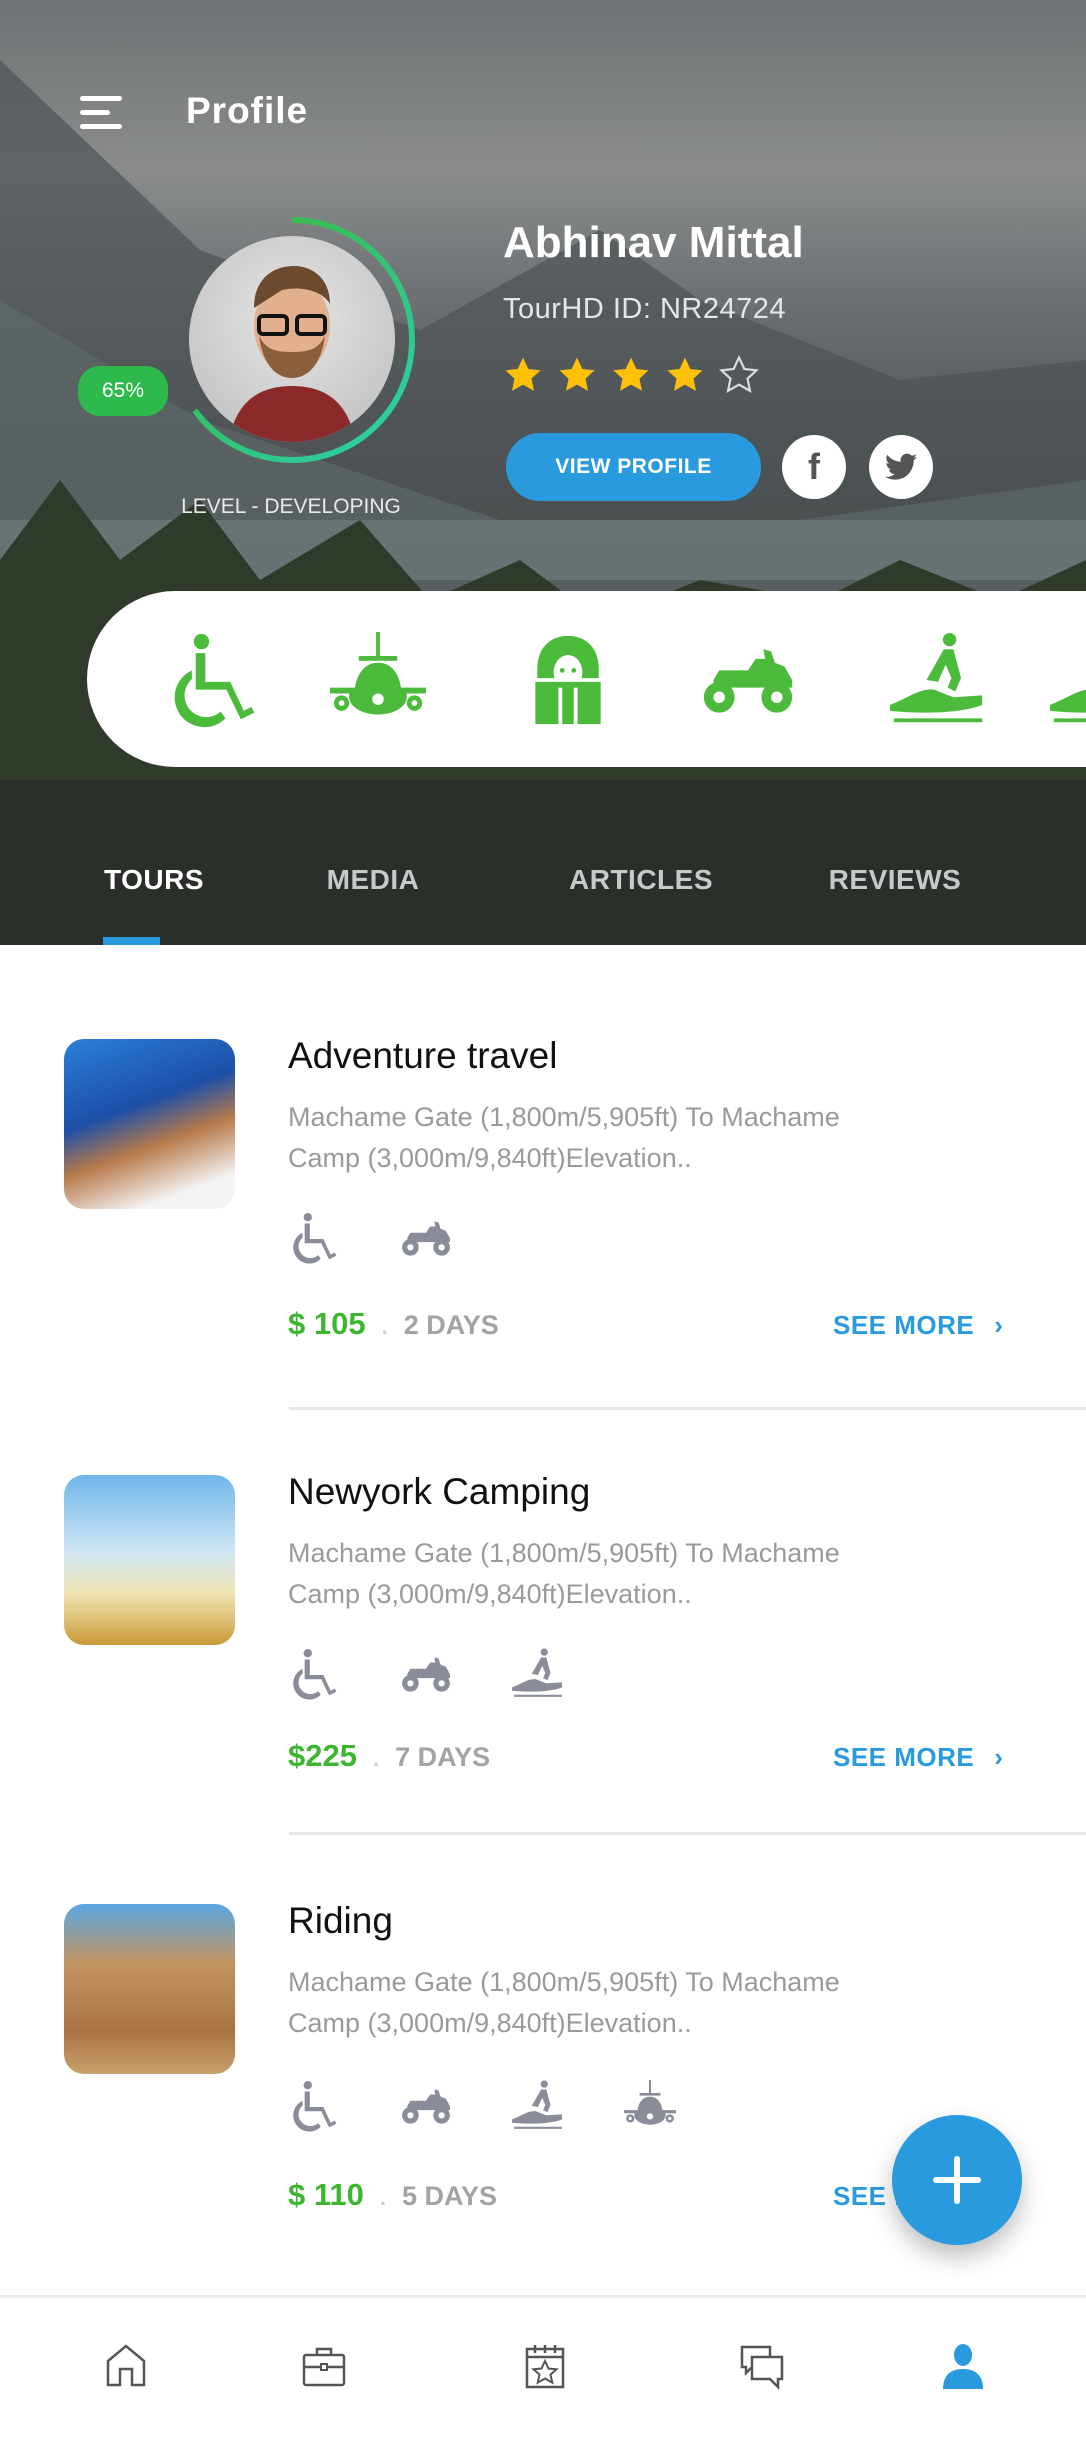  What do you see at coordinates (291, 506) in the screenshot?
I see `level-label: LEVEL - DEVELOPING` at bounding box center [291, 506].